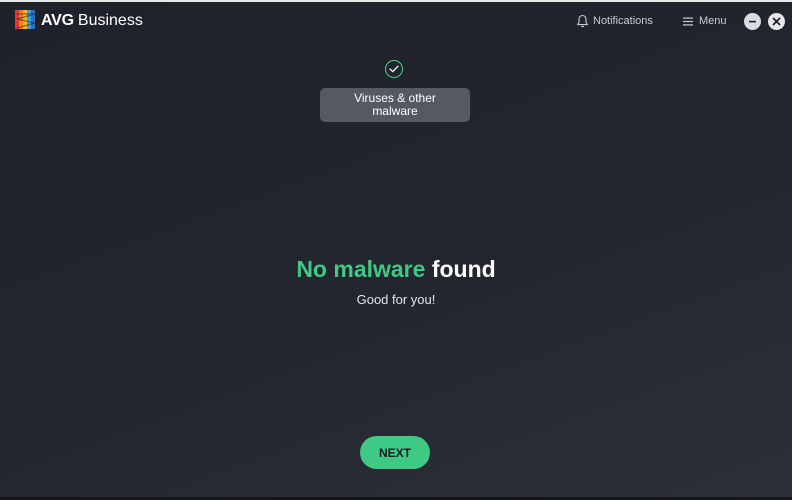 This screenshot has width=792, height=500. I want to click on close-button, so click(776, 21).